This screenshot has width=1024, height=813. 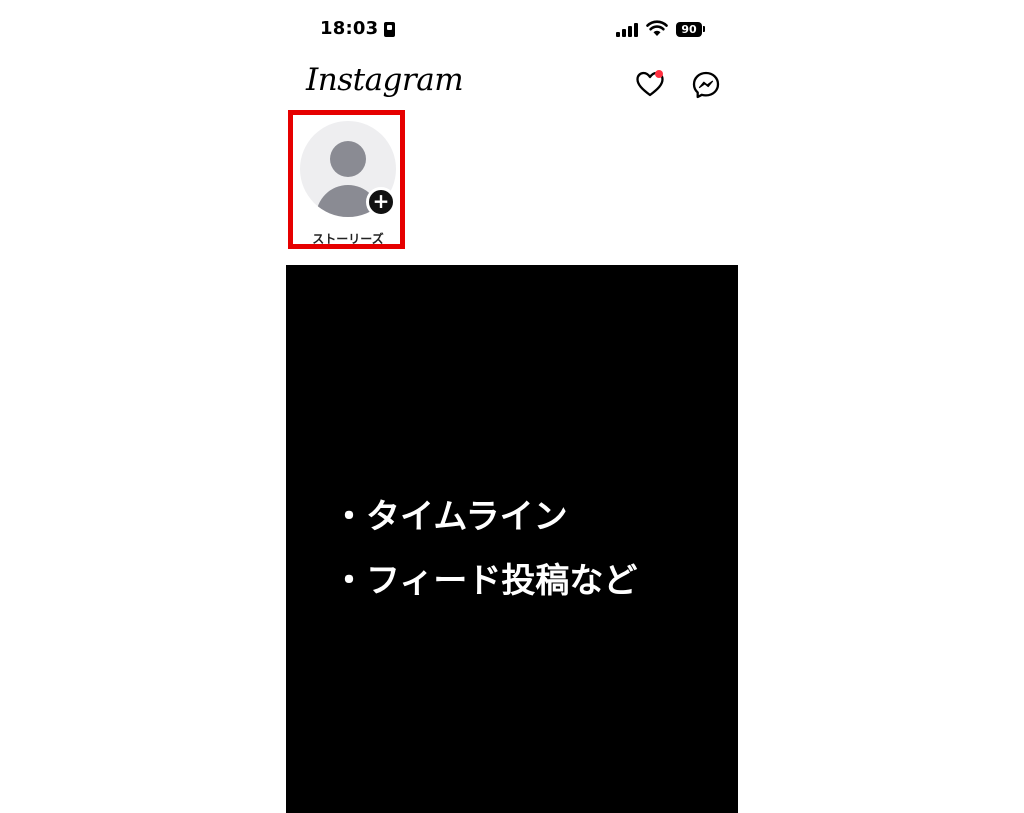 I want to click on stories-highlight-box, so click(x=346, y=179).